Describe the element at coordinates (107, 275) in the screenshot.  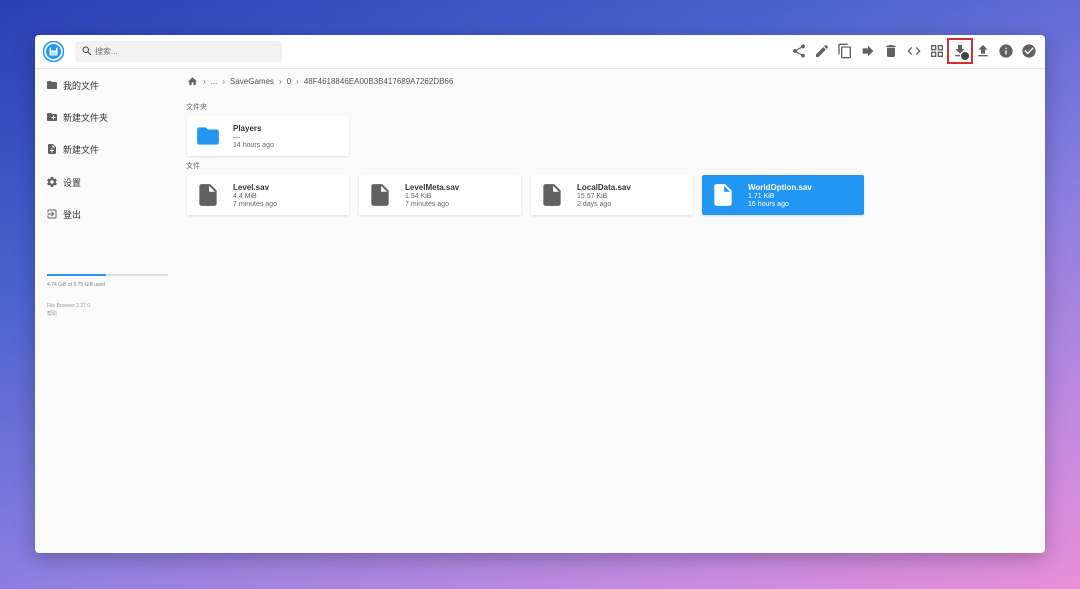
I see `storage-quota-bar` at that location.